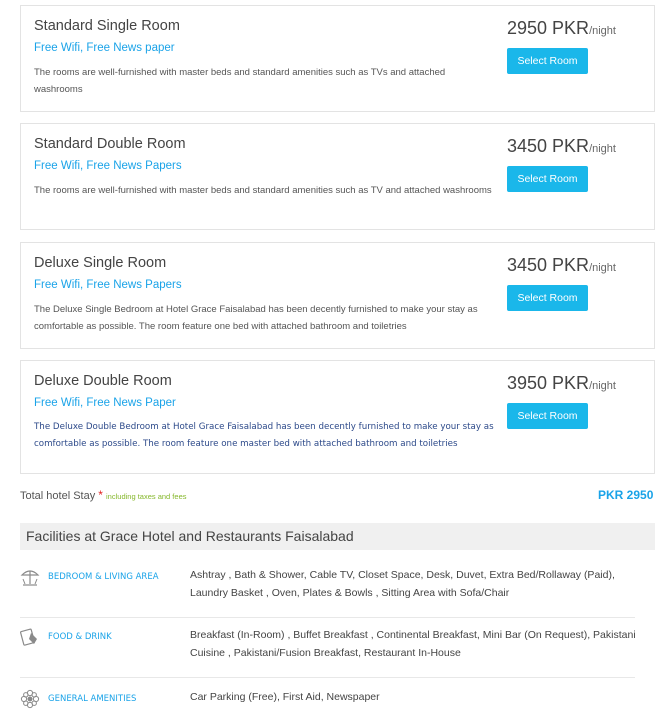  Describe the element at coordinates (626, 495) in the screenshot. I see `total-amount: PKR 2950` at that location.